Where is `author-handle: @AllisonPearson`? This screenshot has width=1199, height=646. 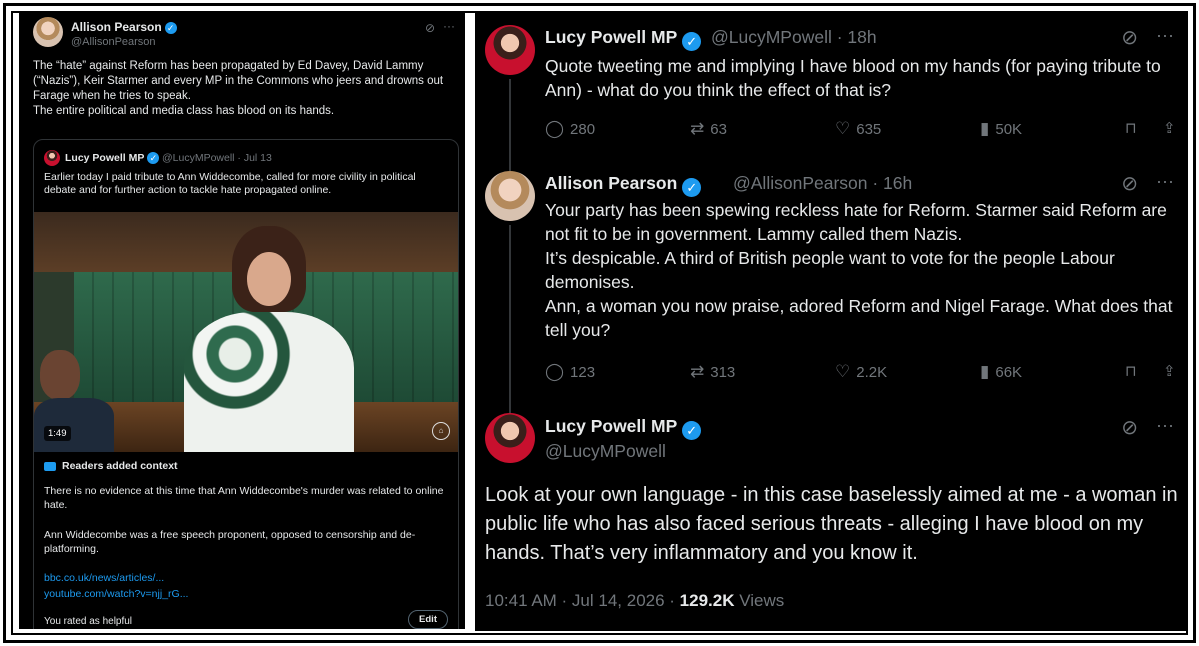 author-handle: @AllisonPearson is located at coordinates (113, 42).